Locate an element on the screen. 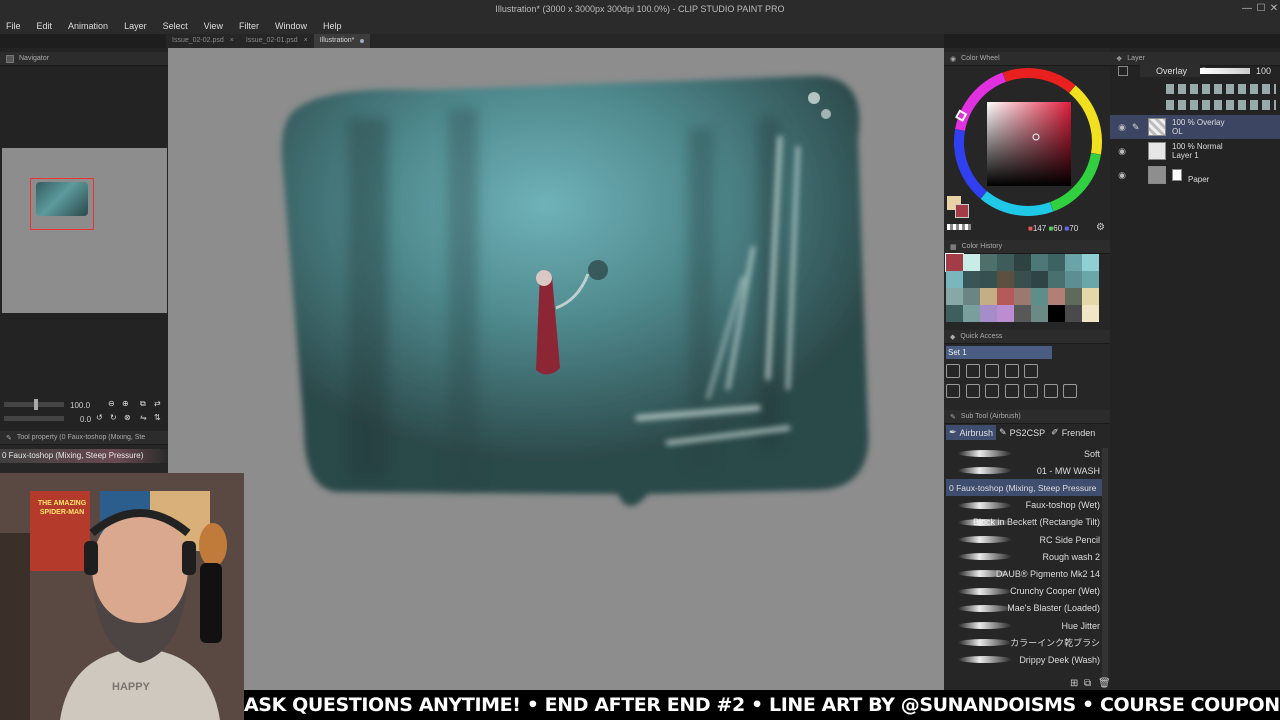  sub-color-swatch is located at coordinates (962, 211).